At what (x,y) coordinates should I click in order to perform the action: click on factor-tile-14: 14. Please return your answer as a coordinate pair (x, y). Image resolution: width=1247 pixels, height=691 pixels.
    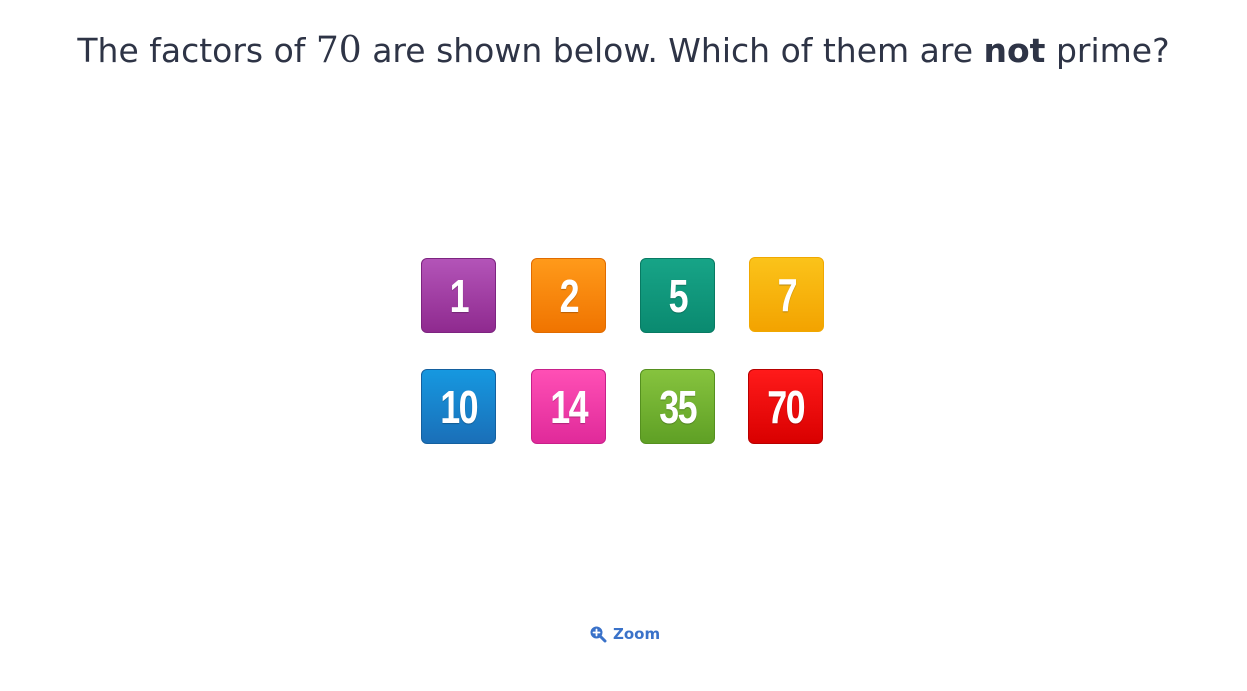
    Looking at the image, I should click on (568, 406).